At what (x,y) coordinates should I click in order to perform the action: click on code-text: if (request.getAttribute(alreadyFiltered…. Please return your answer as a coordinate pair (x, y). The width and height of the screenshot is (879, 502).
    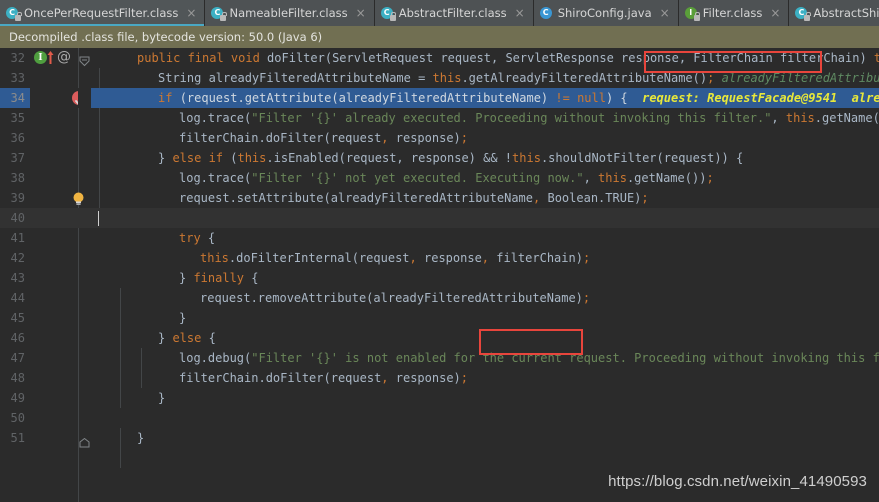
    Looking at the image, I should click on (485, 98).